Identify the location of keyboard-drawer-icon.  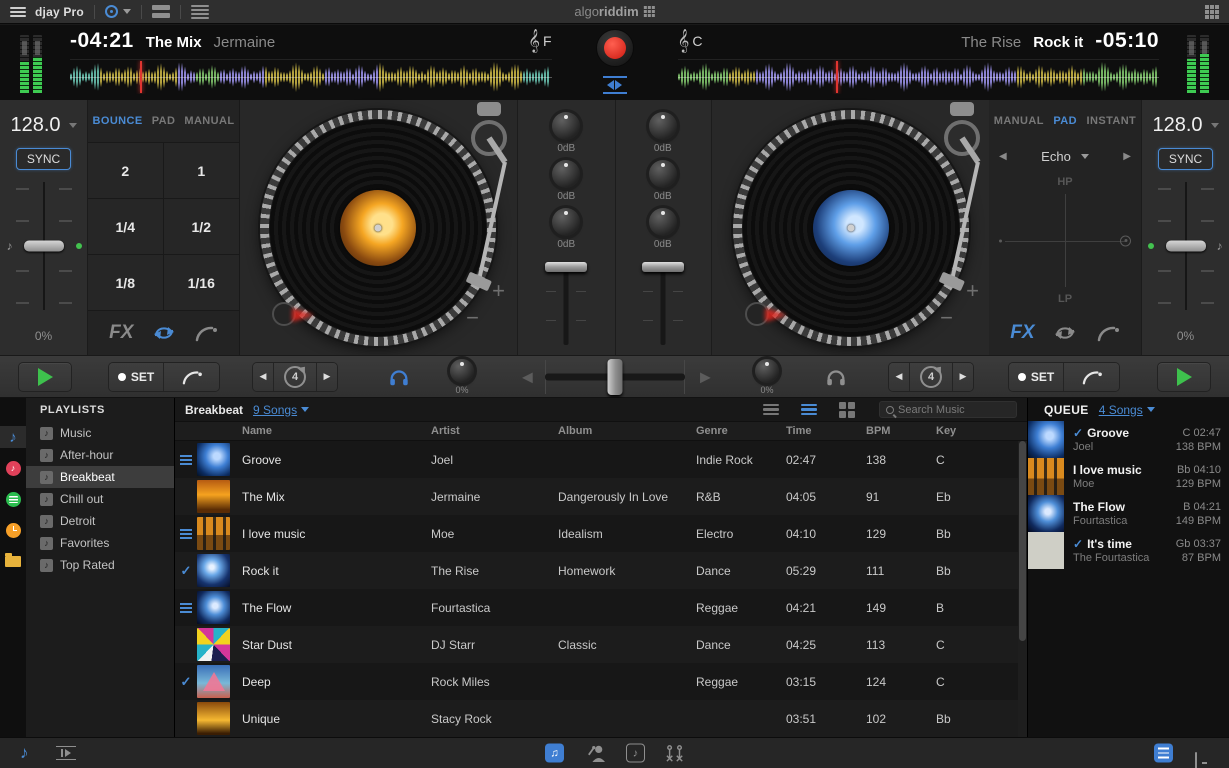
(1196, 760).